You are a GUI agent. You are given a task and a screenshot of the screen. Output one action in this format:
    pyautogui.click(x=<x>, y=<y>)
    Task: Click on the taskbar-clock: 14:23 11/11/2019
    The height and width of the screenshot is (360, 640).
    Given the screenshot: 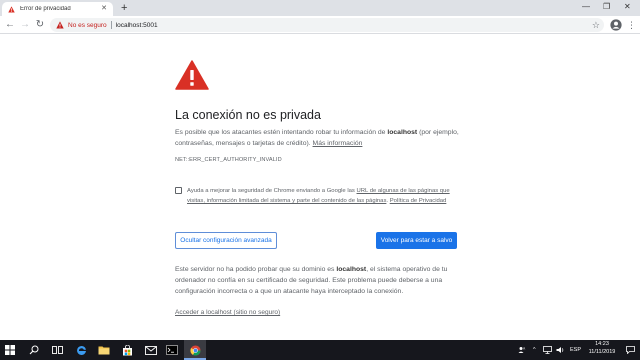 What is the action you would take?
    pyautogui.click(x=602, y=348)
    